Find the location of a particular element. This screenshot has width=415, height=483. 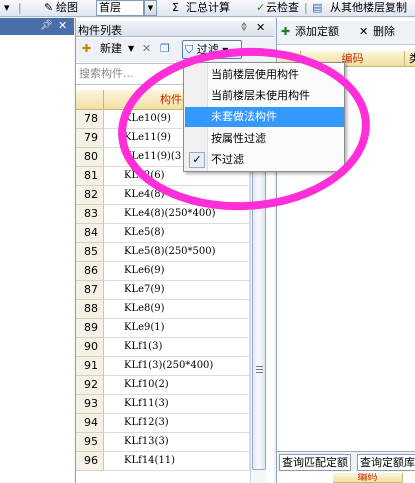

copy-icon: ❐ is located at coordinates (165, 49).